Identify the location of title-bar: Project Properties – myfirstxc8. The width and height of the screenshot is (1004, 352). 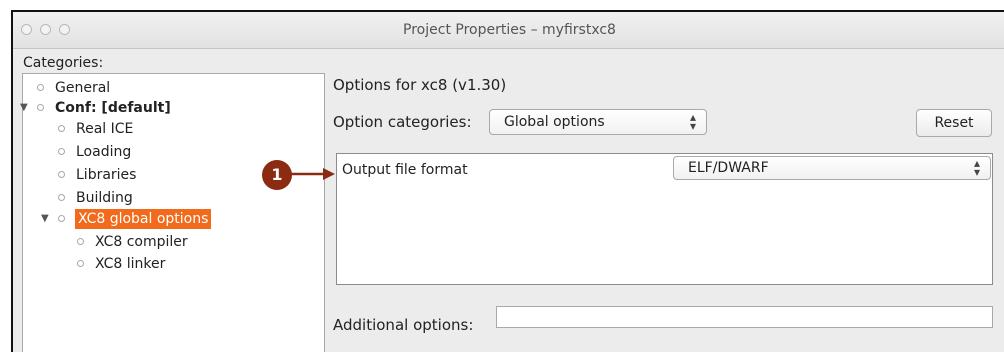
(508, 30).